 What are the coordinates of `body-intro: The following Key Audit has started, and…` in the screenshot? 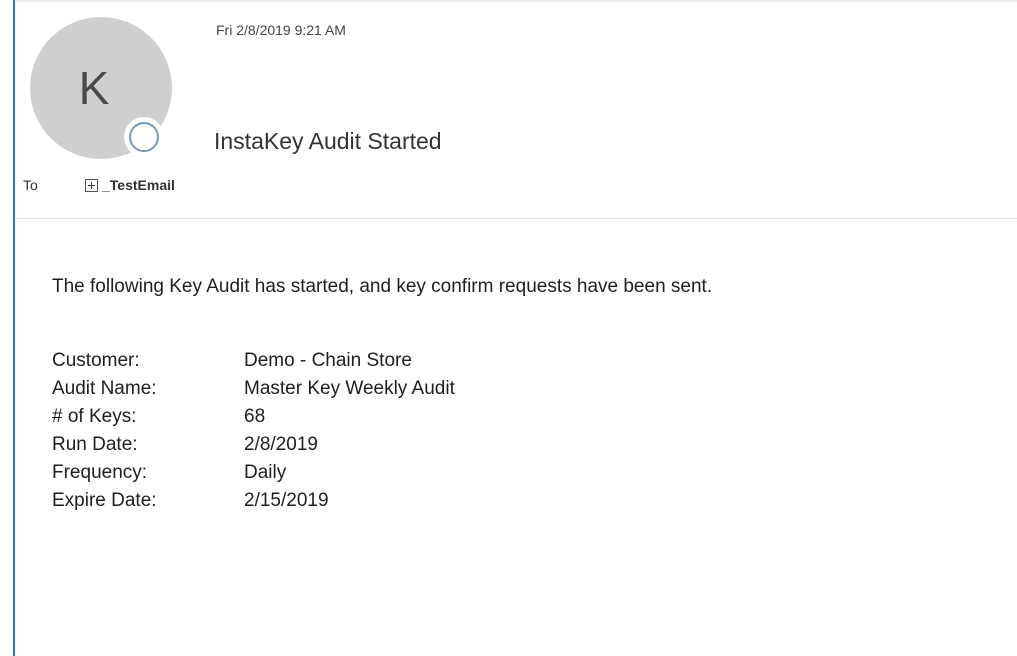 It's located at (382, 286).